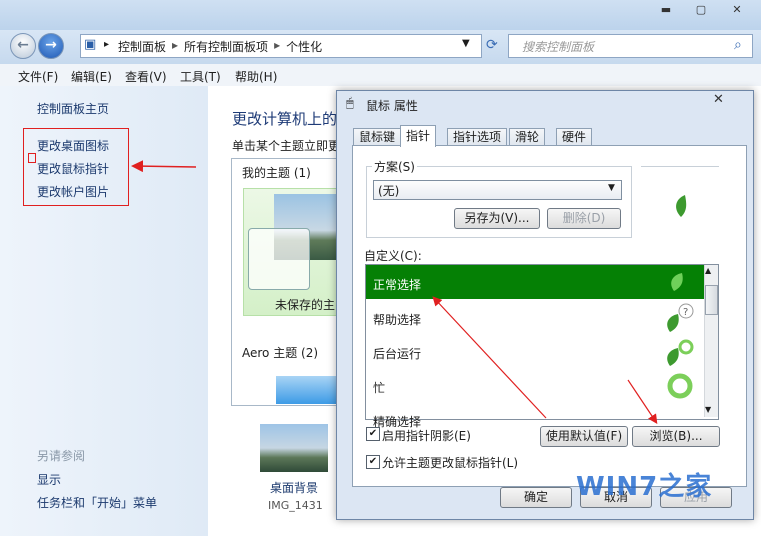  What do you see at coordinates (49, 479) in the screenshot?
I see `display-link: 显示` at bounding box center [49, 479].